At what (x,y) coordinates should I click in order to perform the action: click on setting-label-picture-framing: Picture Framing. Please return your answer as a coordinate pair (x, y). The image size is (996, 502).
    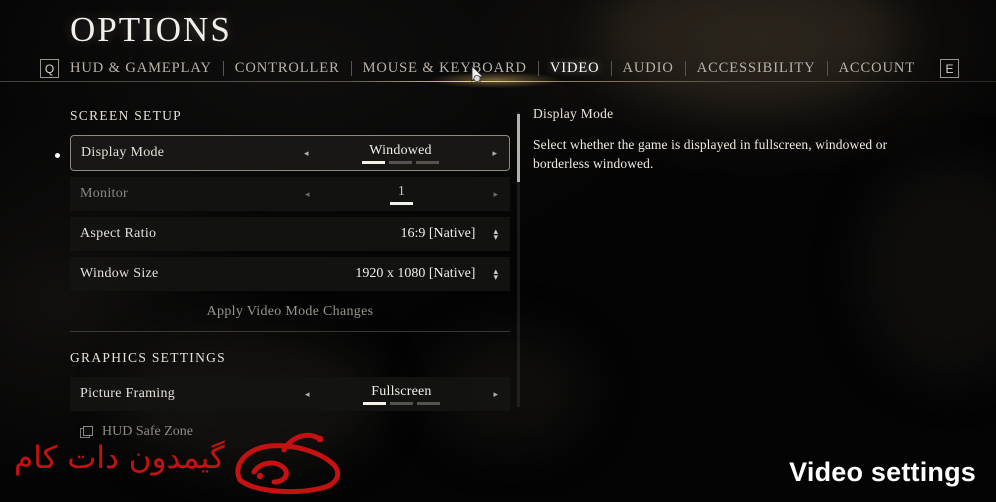
    Looking at the image, I should click on (128, 393).